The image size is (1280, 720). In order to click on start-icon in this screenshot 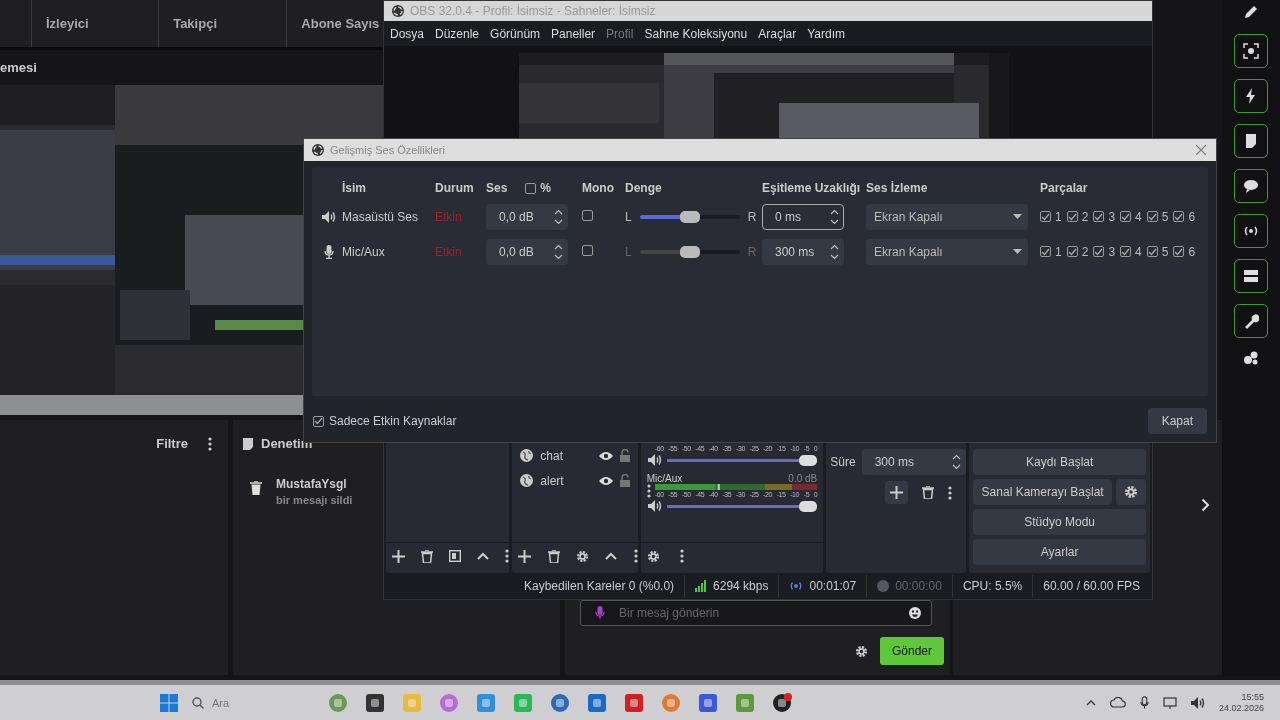, I will do `click(169, 702)`.